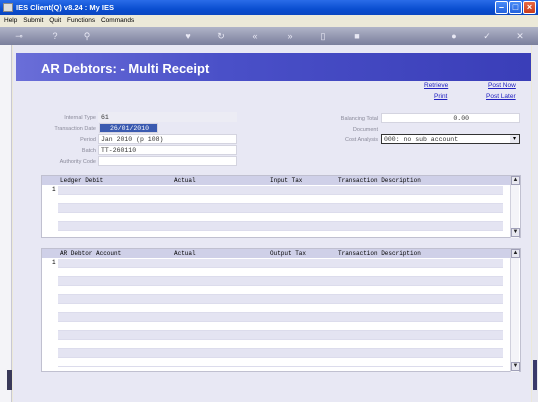  Describe the element at coordinates (450, 118) in the screenshot. I see `balancing-total-field: 0.00` at that location.